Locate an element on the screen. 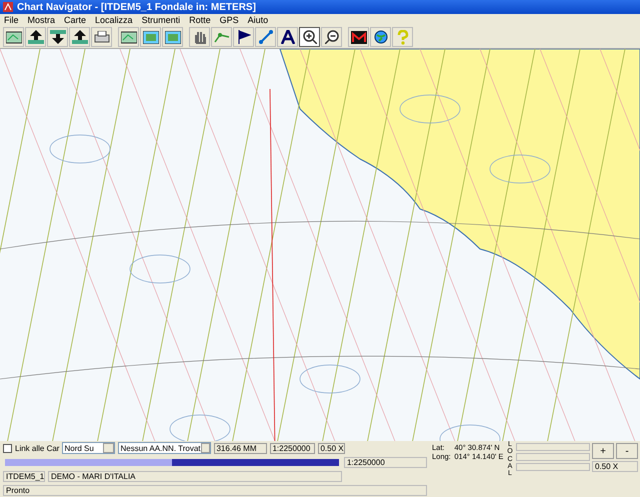  printer-icon is located at coordinates (102, 37).